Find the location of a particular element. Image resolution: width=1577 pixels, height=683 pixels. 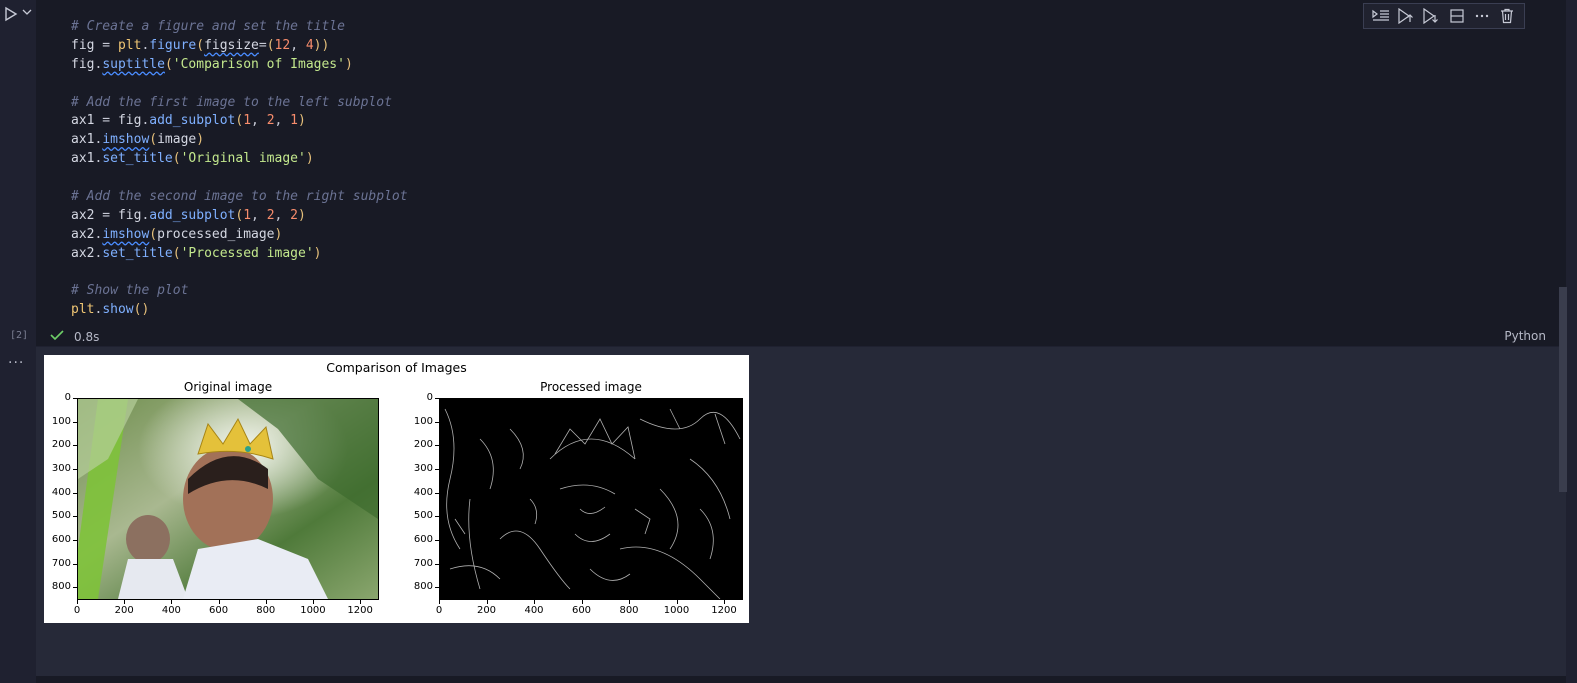

code-token: 'Original image' is located at coordinates (243, 159).